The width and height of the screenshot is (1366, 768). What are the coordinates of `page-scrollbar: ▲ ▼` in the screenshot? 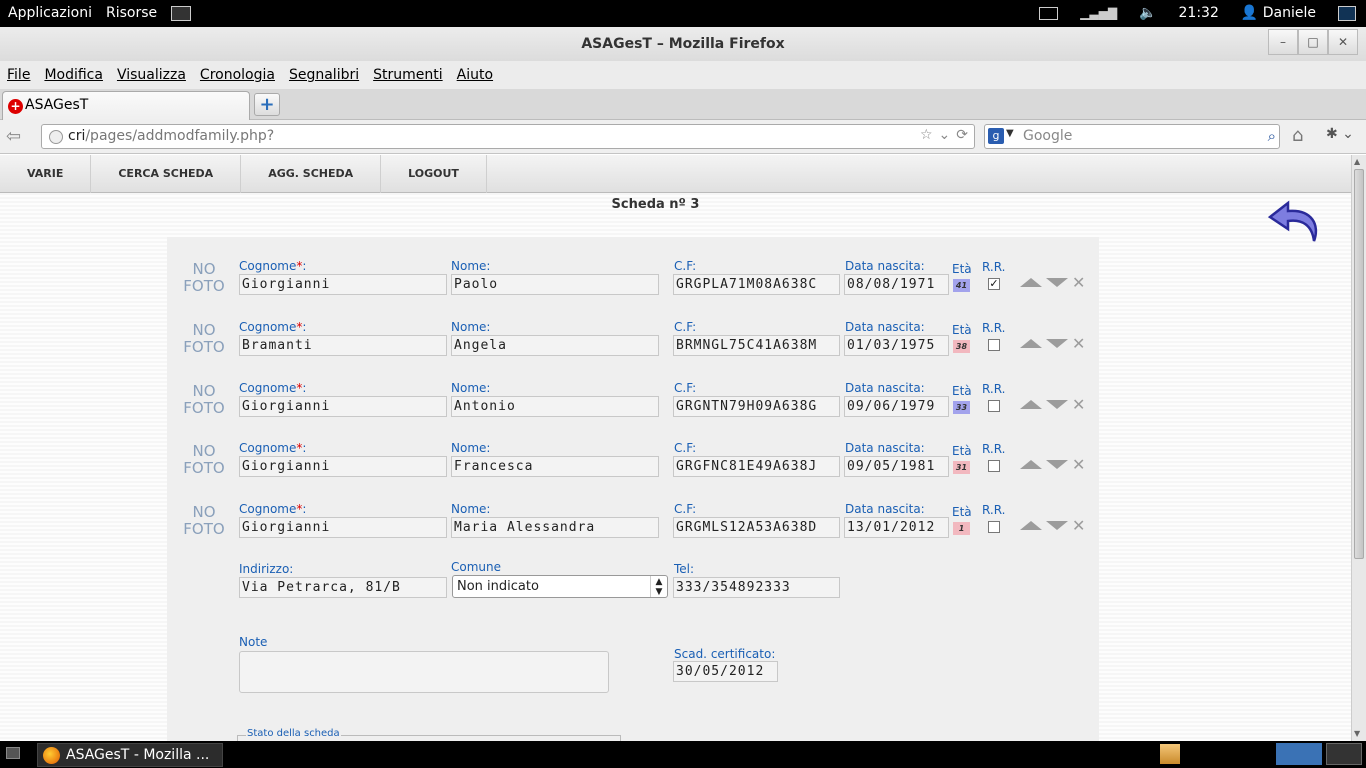 It's located at (1358, 448).